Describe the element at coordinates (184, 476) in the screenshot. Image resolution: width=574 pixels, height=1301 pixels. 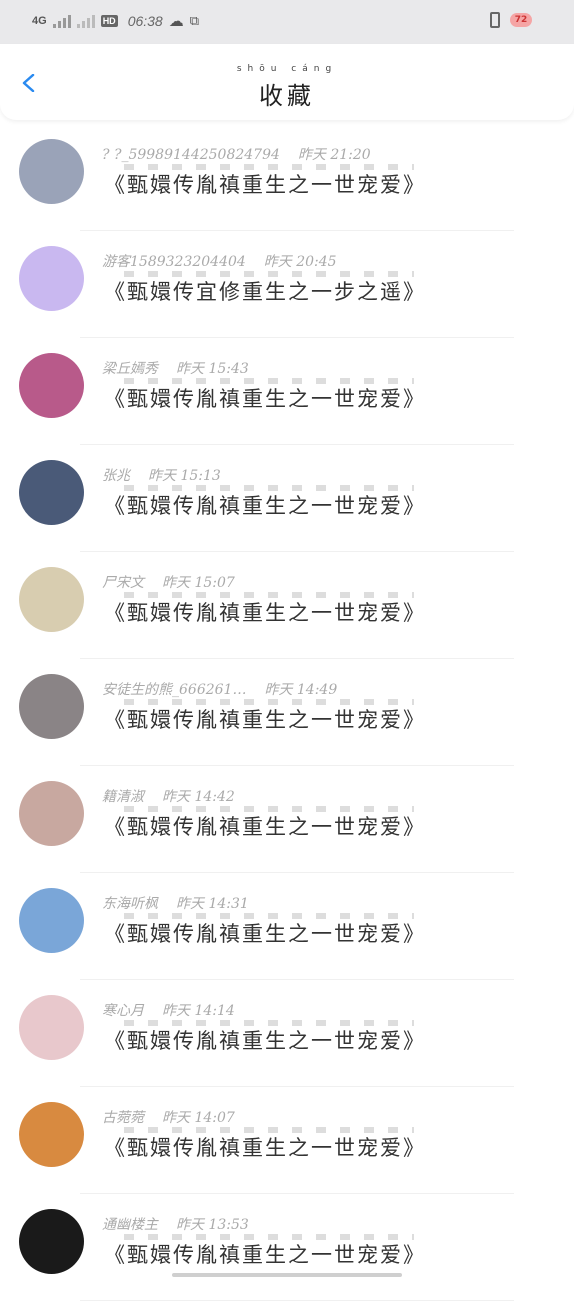
I see `comment-time: 昨天 15:13` at that location.